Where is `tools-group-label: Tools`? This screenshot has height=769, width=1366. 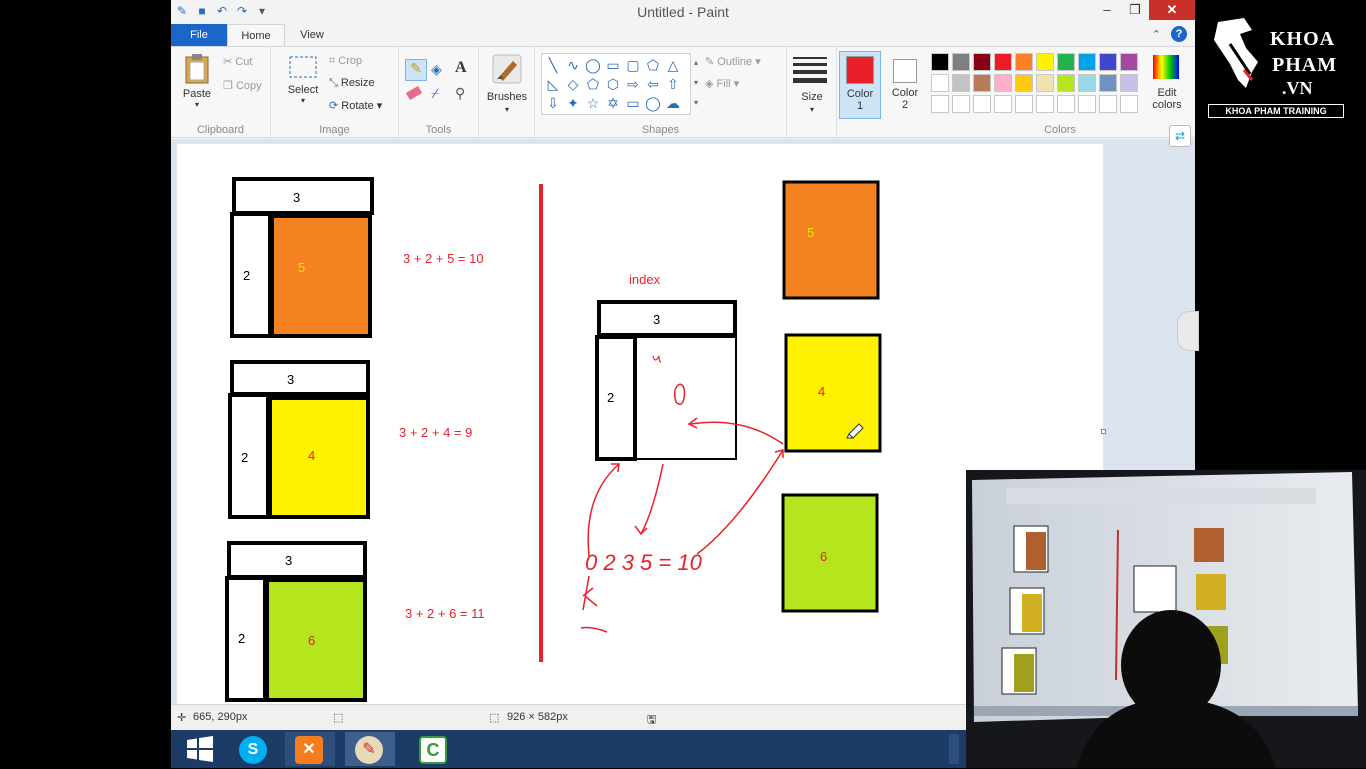 tools-group-label: Tools is located at coordinates (438, 130).